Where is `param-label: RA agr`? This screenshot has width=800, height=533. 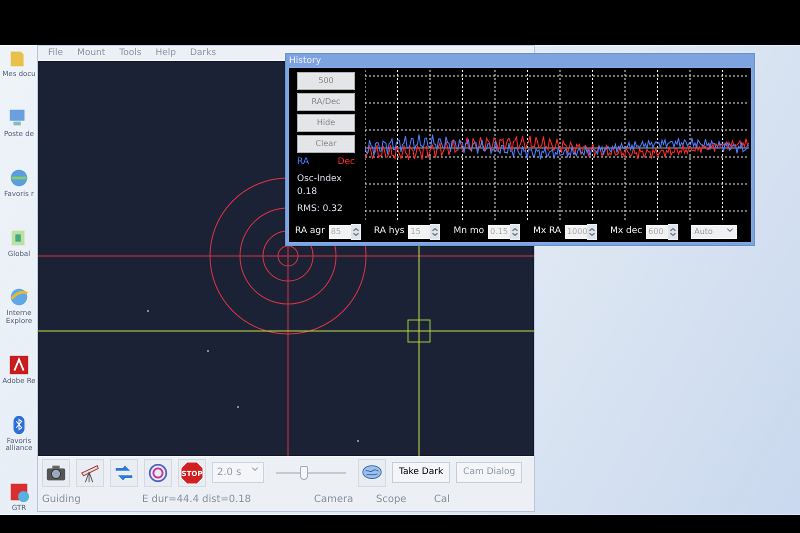
param-label: RA agr is located at coordinates (310, 231).